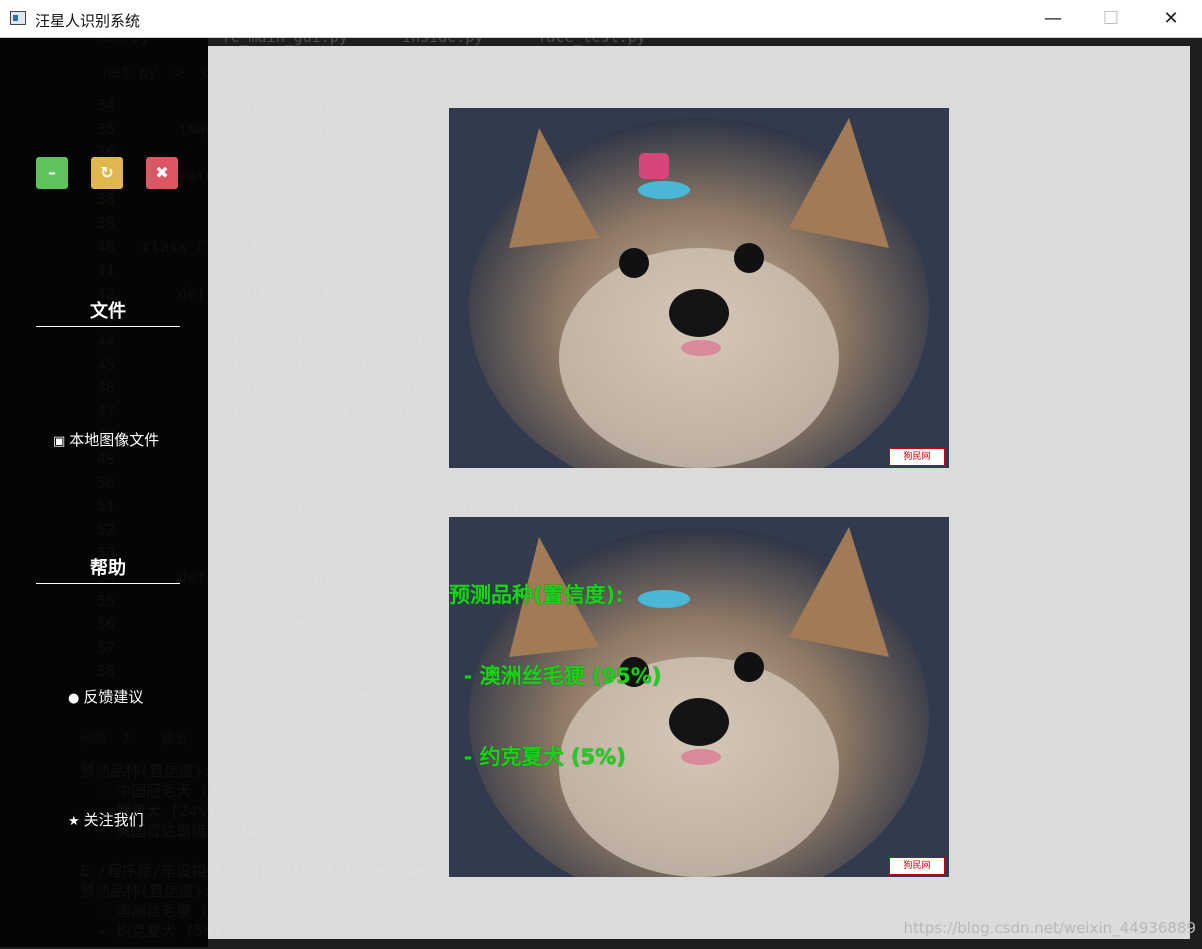 The height and width of the screenshot is (949, 1202). I want to click on window-maximize-button: ☐, so click(1111, 18).